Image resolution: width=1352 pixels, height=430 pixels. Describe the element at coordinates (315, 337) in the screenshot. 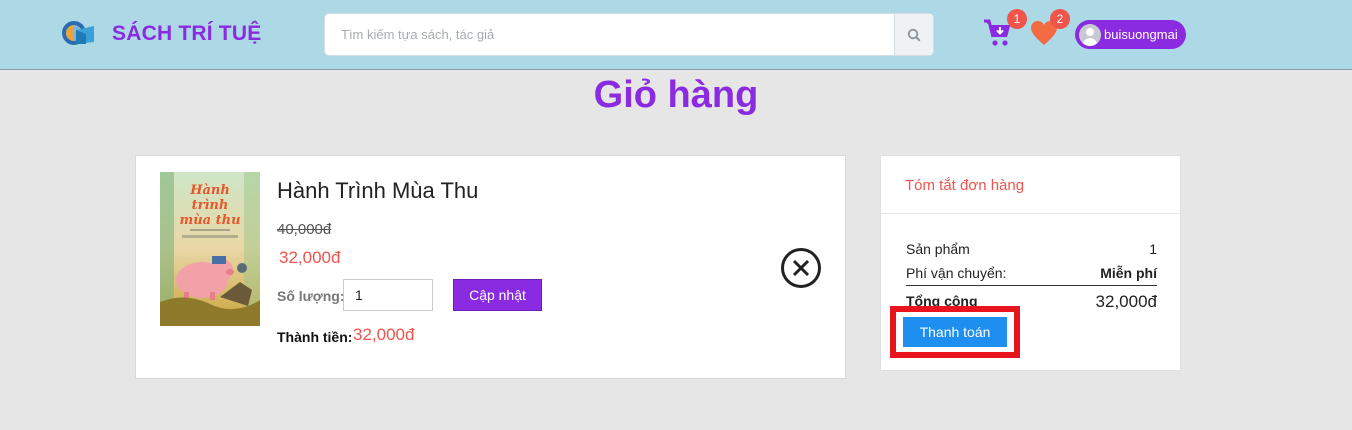

I see `subtotal-label: Thành tiền:` at that location.